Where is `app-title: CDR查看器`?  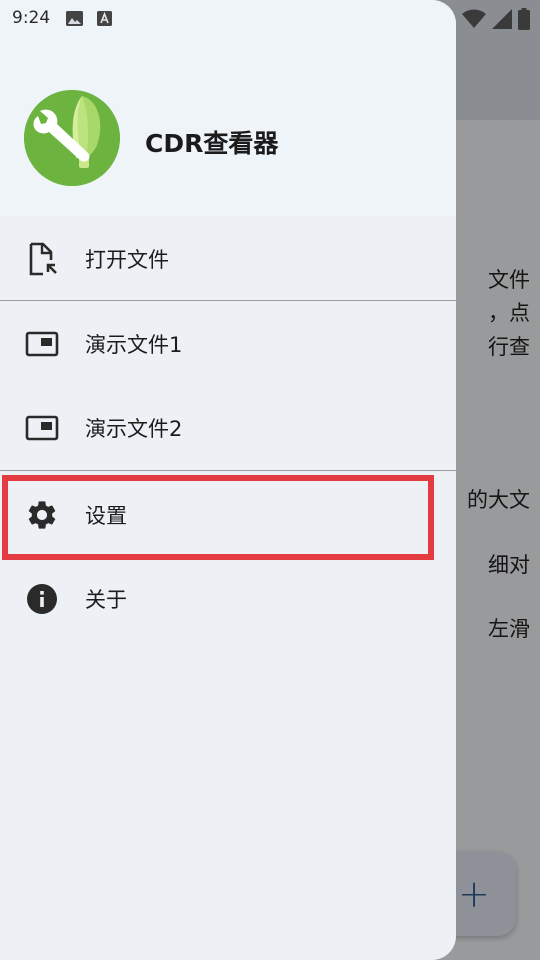 app-title: CDR查看器 is located at coordinates (212, 143).